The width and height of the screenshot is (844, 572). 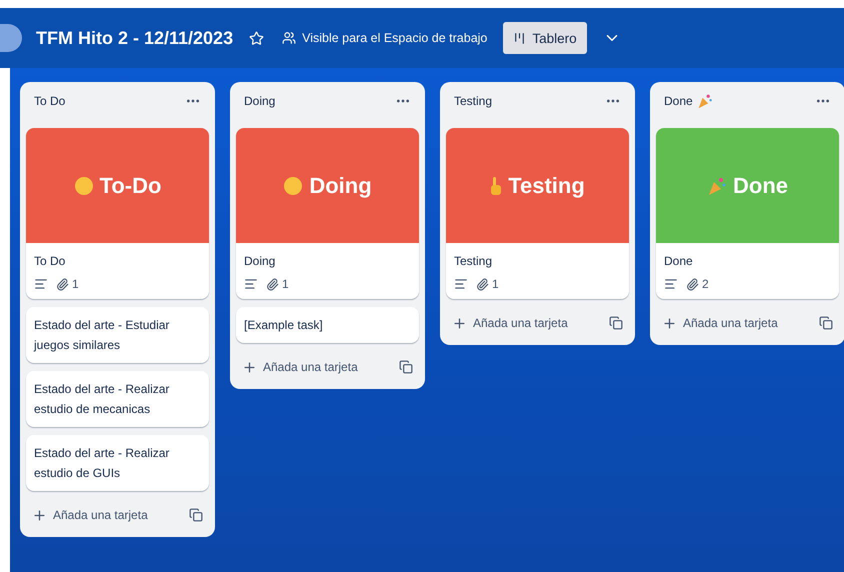 What do you see at coordinates (473, 101) in the screenshot?
I see `list-title: Testing` at bounding box center [473, 101].